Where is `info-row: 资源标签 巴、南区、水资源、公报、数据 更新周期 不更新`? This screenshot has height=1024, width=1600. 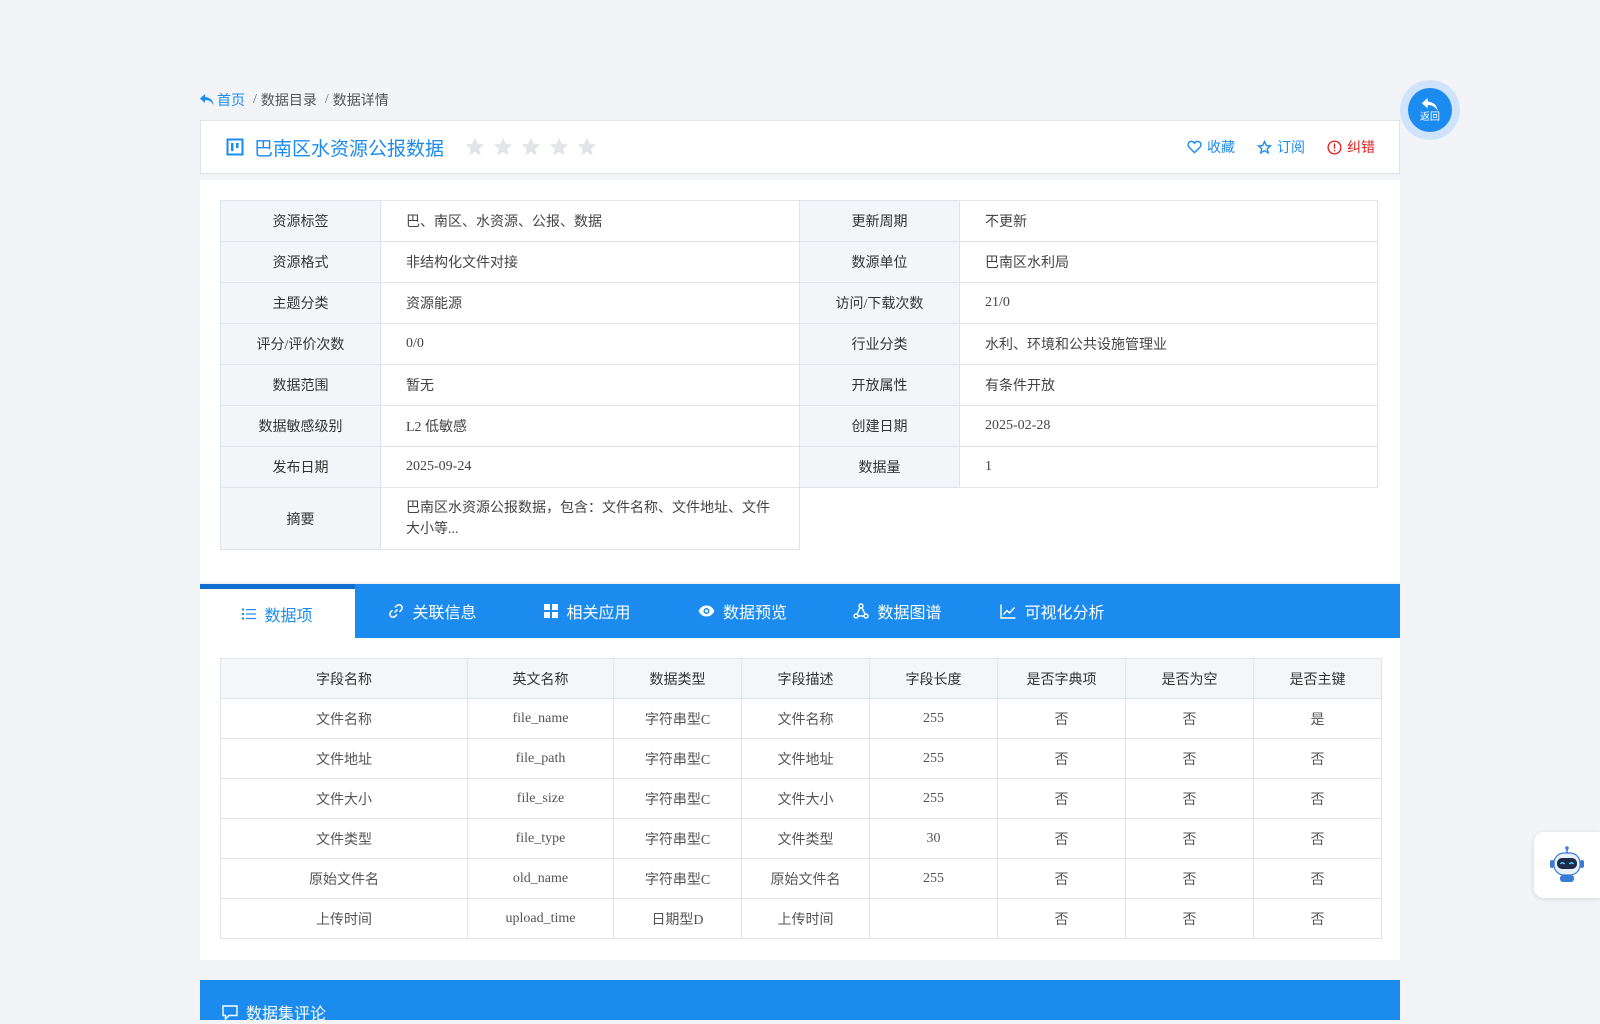 info-row: 资源标签 巴、南区、水资源、公报、数据 更新周期 不更新 is located at coordinates (799, 221).